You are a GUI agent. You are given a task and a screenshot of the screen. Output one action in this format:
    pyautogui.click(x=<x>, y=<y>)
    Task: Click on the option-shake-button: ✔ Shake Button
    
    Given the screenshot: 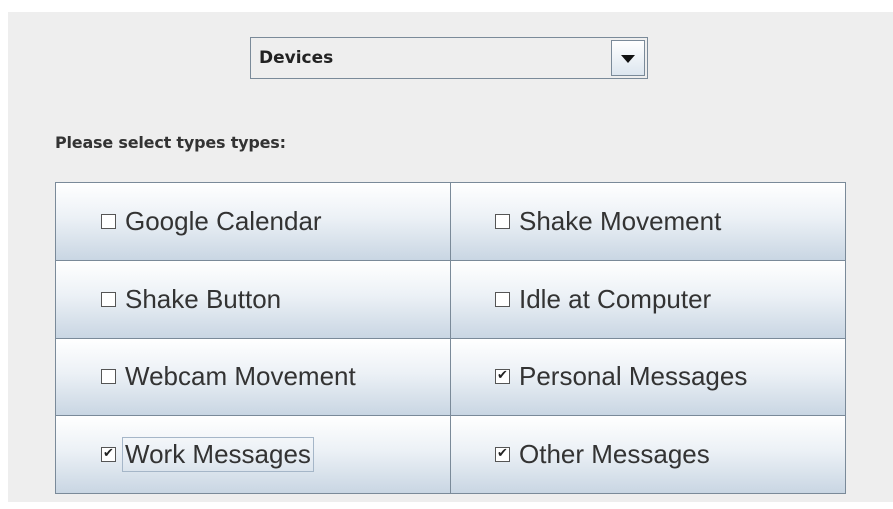 What is the action you would take?
    pyautogui.click(x=253, y=299)
    